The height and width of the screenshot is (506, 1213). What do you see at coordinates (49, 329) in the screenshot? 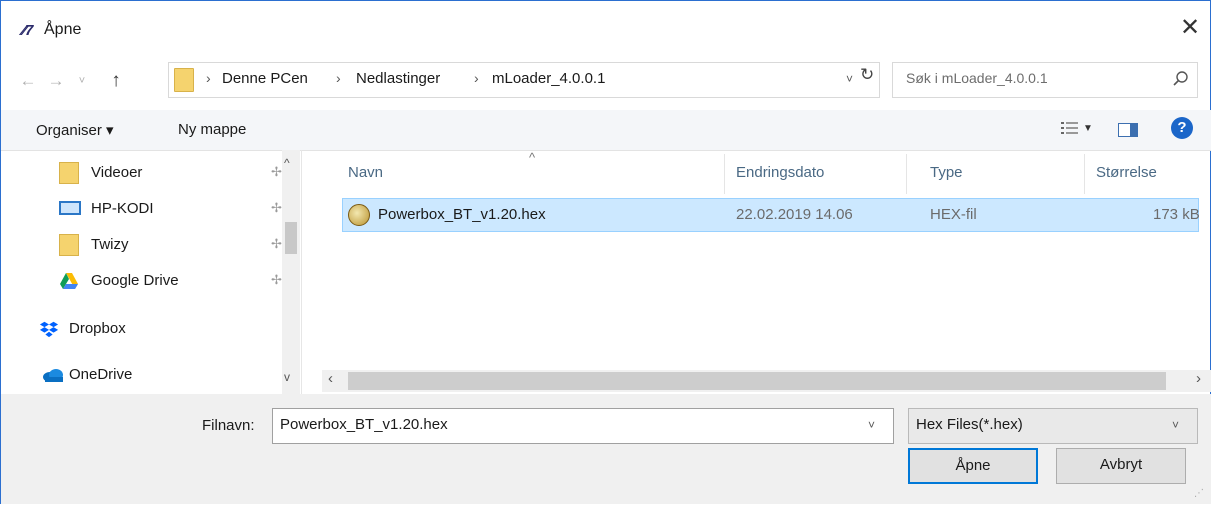
I see `dropbox-icon` at bounding box center [49, 329].